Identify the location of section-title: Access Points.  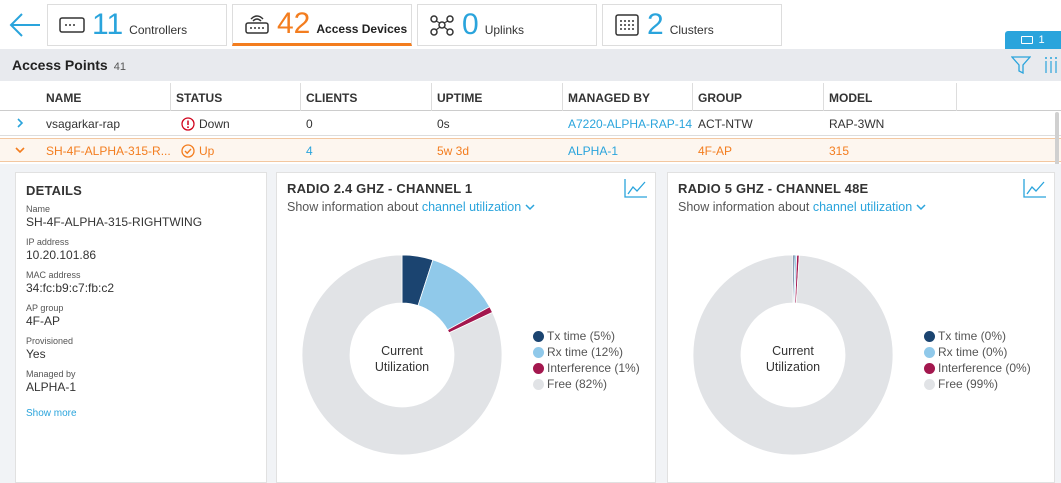
(60, 65).